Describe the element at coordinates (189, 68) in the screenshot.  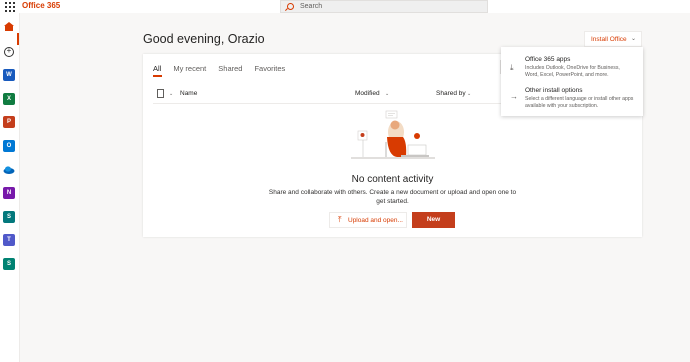
I see `tab-my-recent: My recent` at that location.